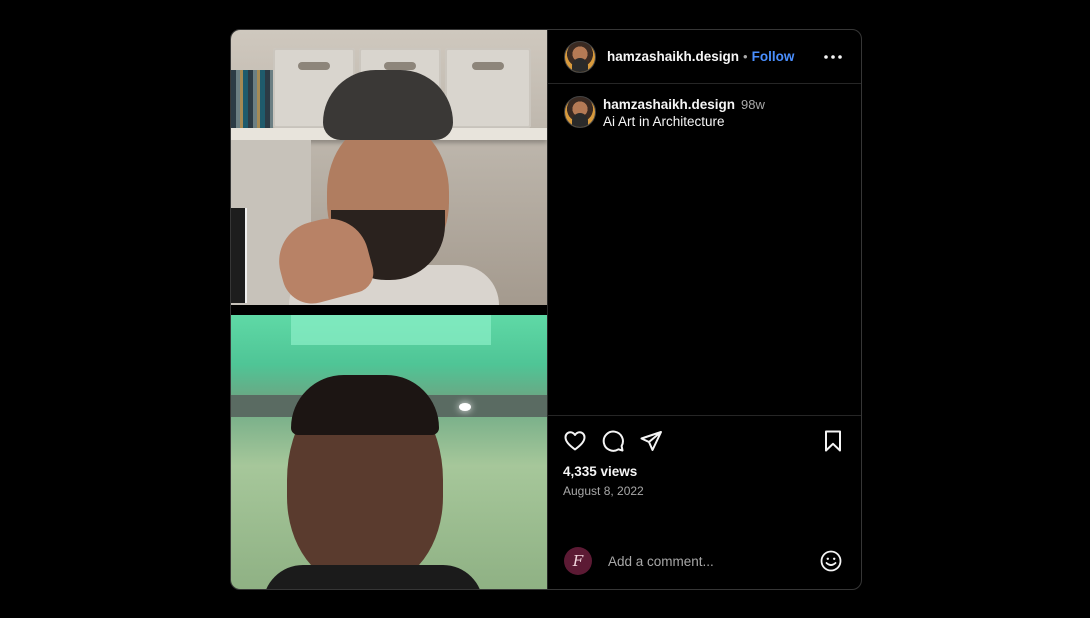 Image resolution: width=1090 pixels, height=618 pixels. What do you see at coordinates (704, 441) in the screenshot?
I see `action-bar` at bounding box center [704, 441].